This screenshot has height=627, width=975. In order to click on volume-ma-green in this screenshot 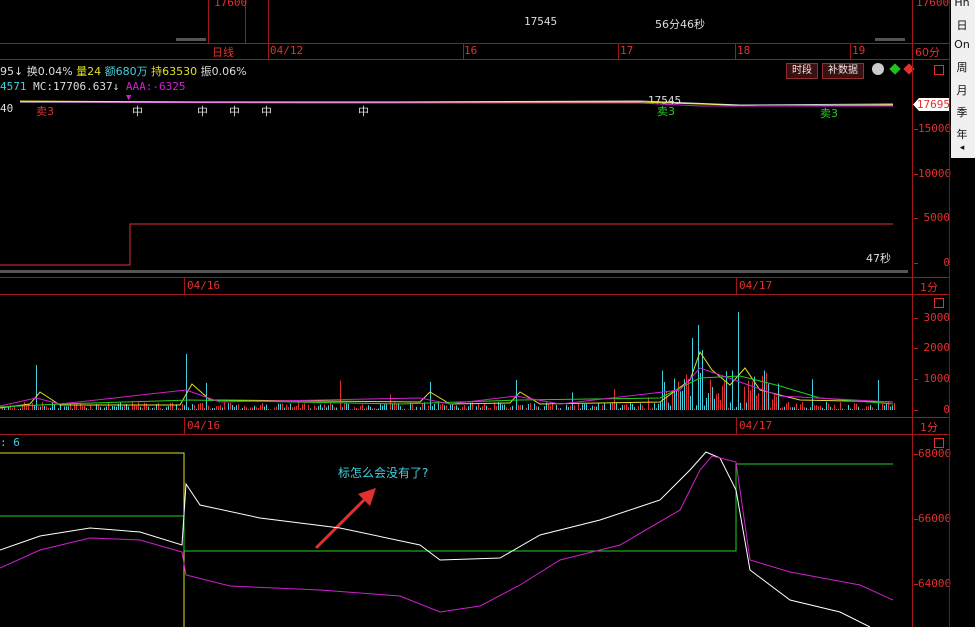, I will do `click(447, 391)`.